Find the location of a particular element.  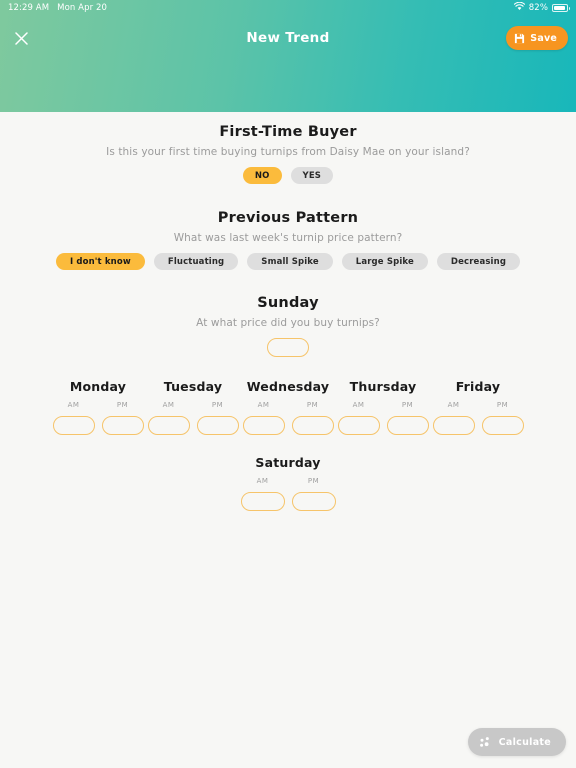

friday-pm-cell: PM is located at coordinates (503, 418).